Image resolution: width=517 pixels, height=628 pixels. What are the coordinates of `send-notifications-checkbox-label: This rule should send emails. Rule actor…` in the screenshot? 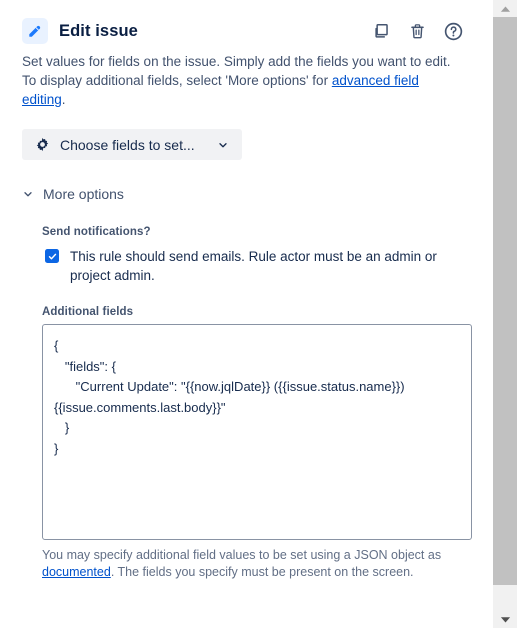 It's located at (253, 266).